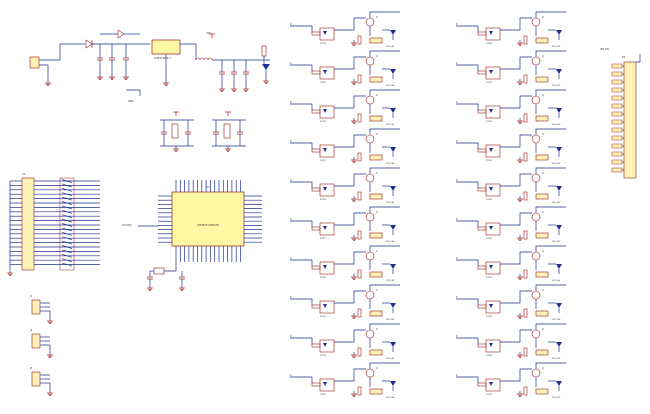  What do you see at coordinates (159, 271) in the screenshot?
I see `crystal` at bounding box center [159, 271].